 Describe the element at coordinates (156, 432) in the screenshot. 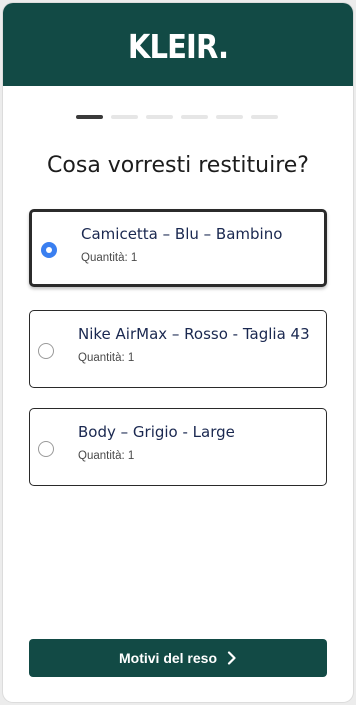

I see `item-title: Body – Grigio - Large` at that location.